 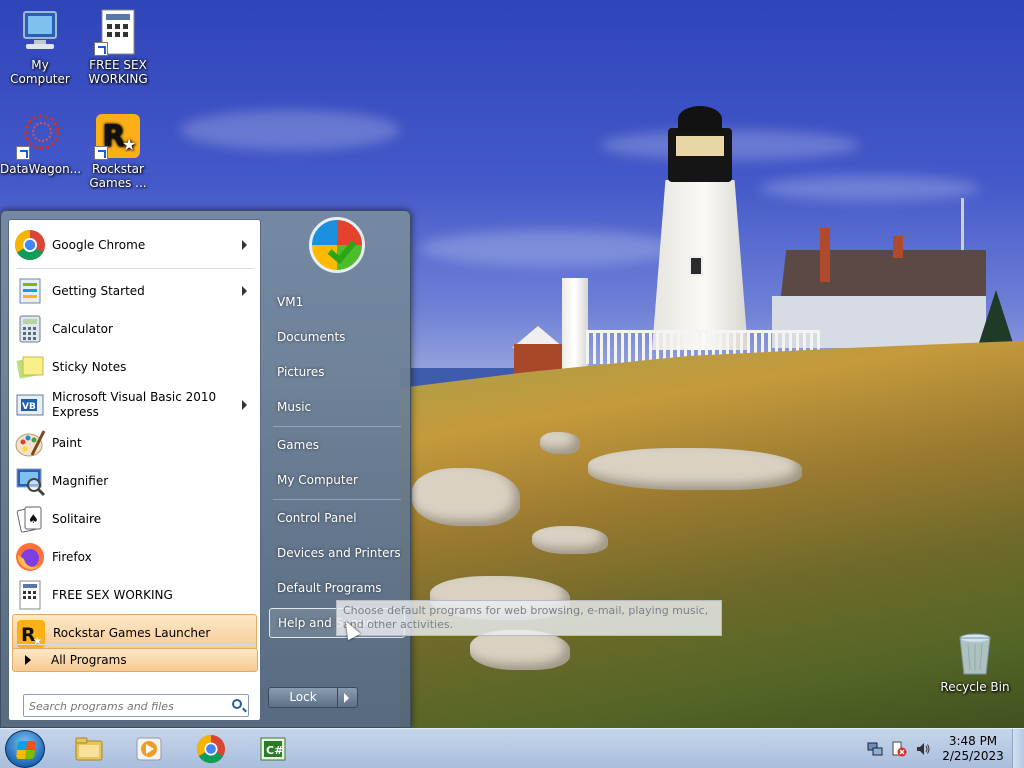 What do you see at coordinates (99, 245) in the screenshot?
I see `program-label: Google Chrome` at bounding box center [99, 245].